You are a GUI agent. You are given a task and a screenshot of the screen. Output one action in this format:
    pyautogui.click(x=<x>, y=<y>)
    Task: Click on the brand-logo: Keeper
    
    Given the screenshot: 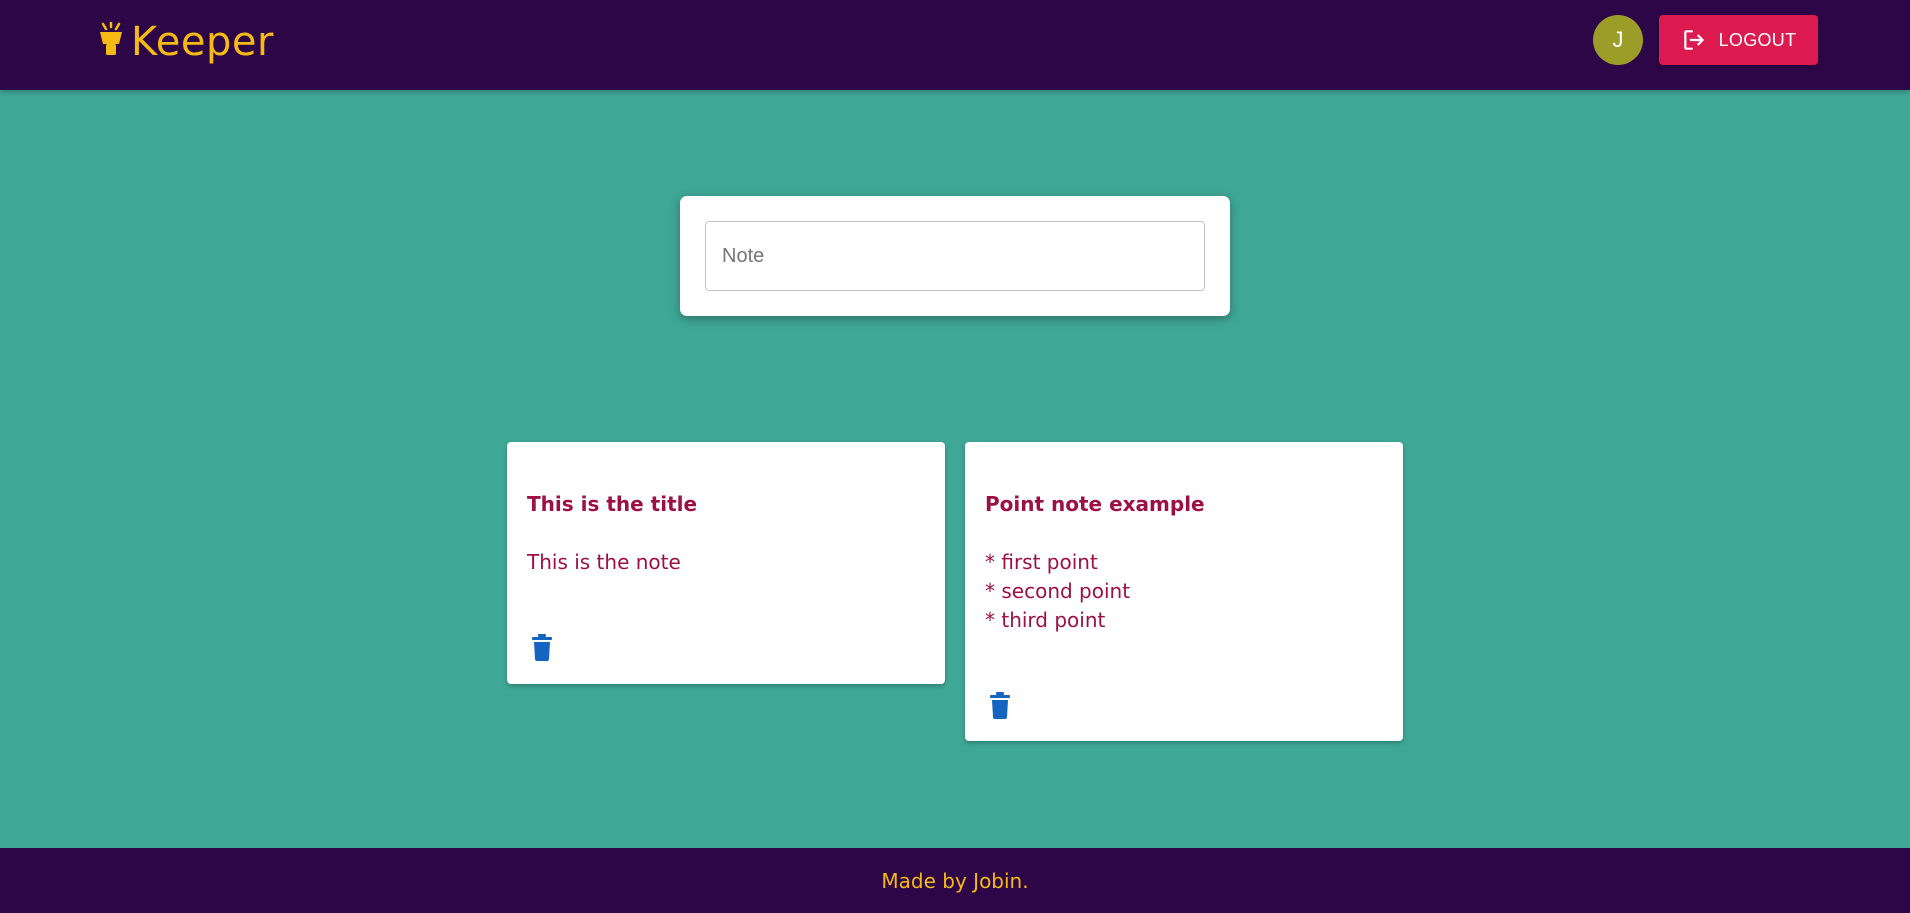 What is the action you would take?
    pyautogui.click(x=185, y=42)
    